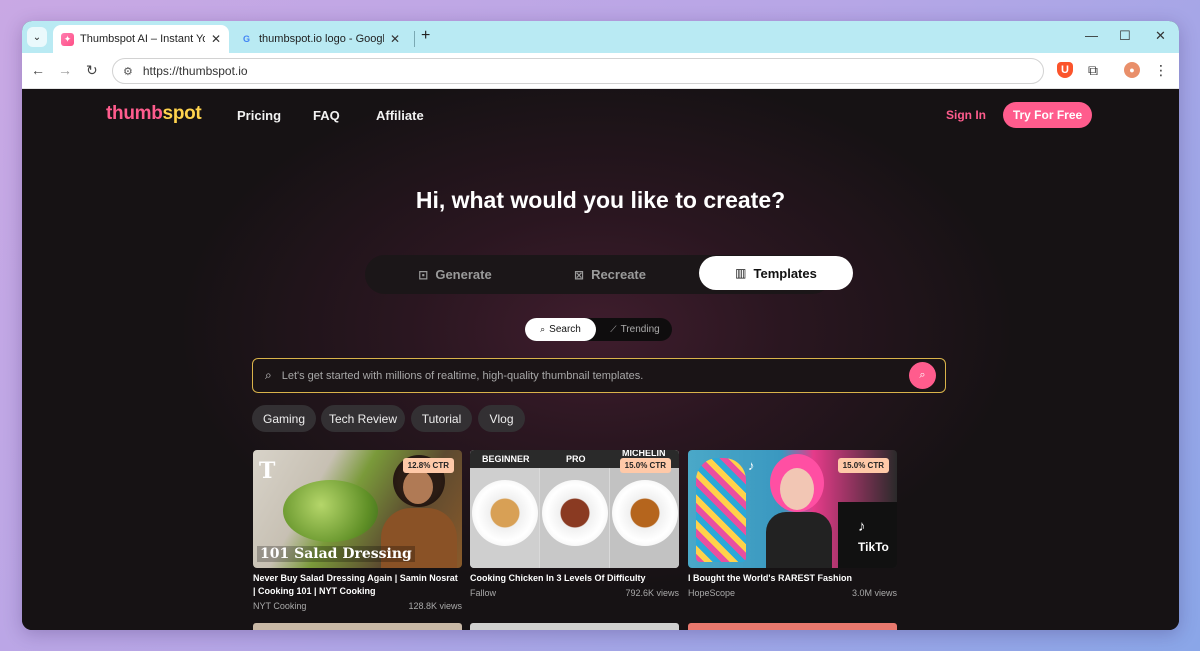 The image size is (1200, 651). I want to click on salad-bowl-shape, so click(330, 511).